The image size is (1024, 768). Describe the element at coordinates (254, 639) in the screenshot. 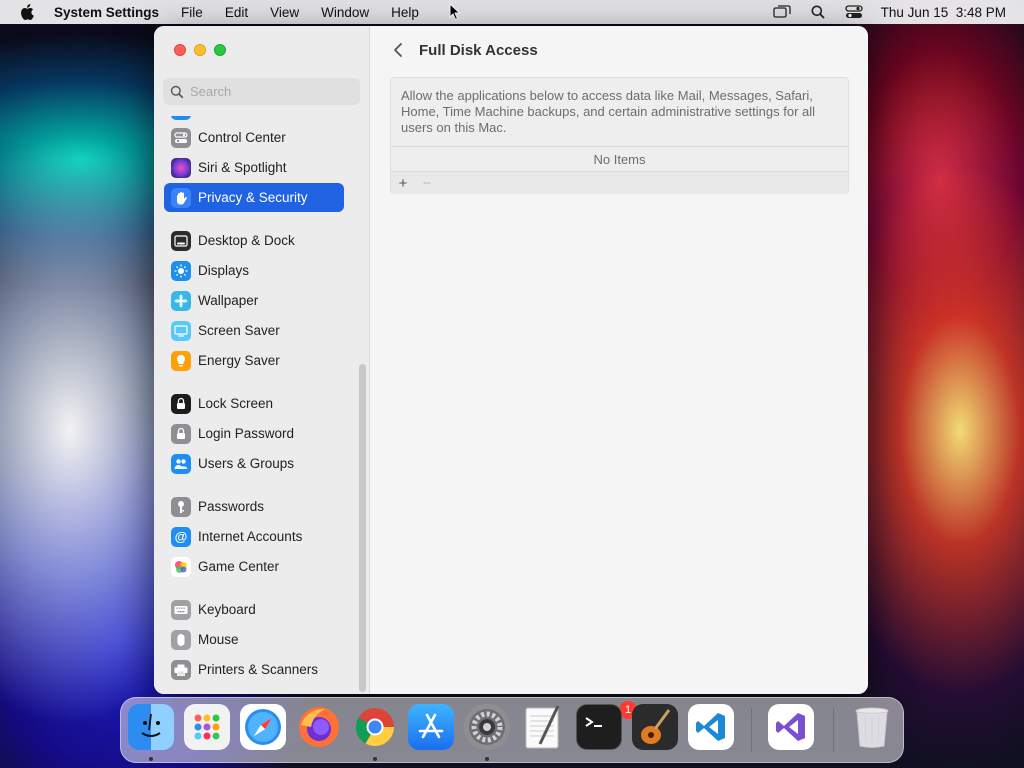

I see `sidebar-item-mouse: Mouse` at that location.